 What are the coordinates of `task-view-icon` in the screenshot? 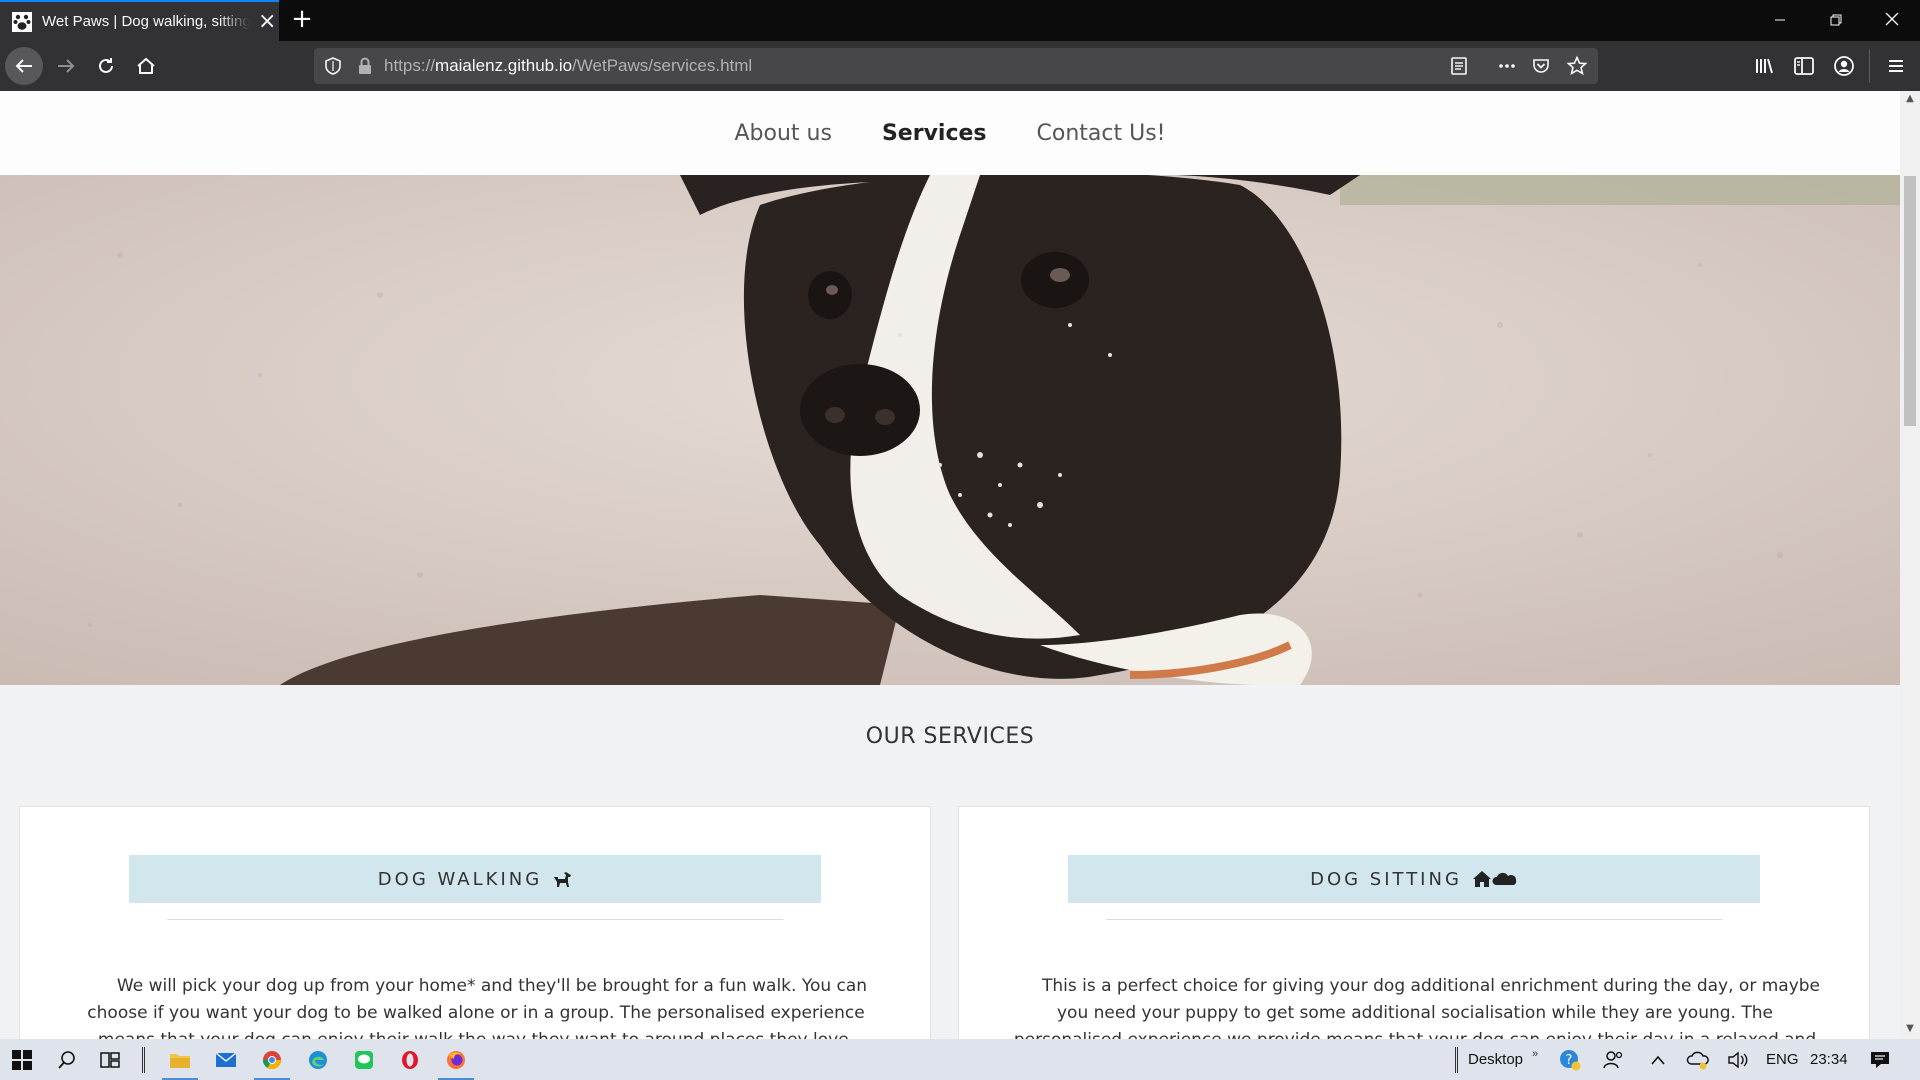 It's located at (110, 1059).